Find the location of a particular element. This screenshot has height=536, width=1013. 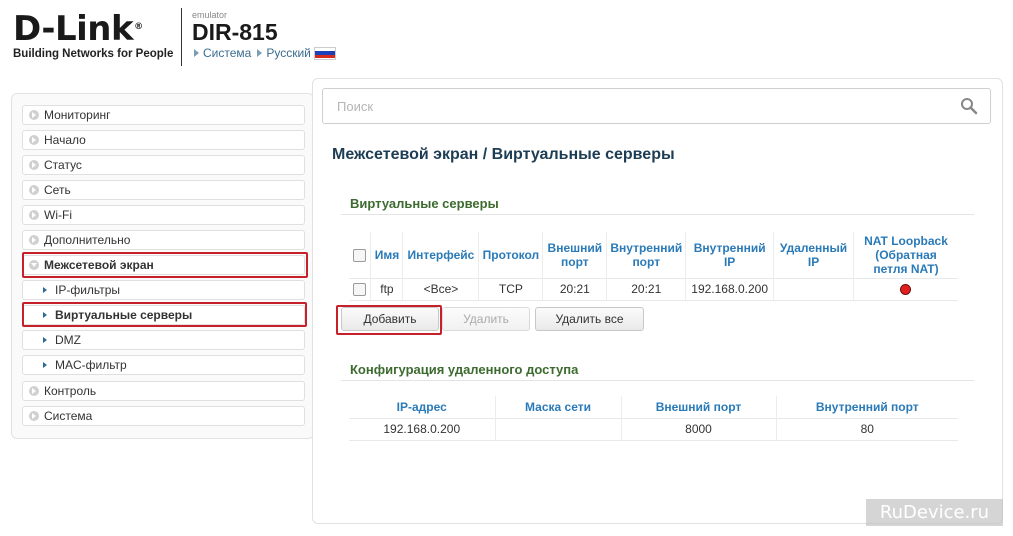

sidebar-item-label: Контроль is located at coordinates (70, 391).